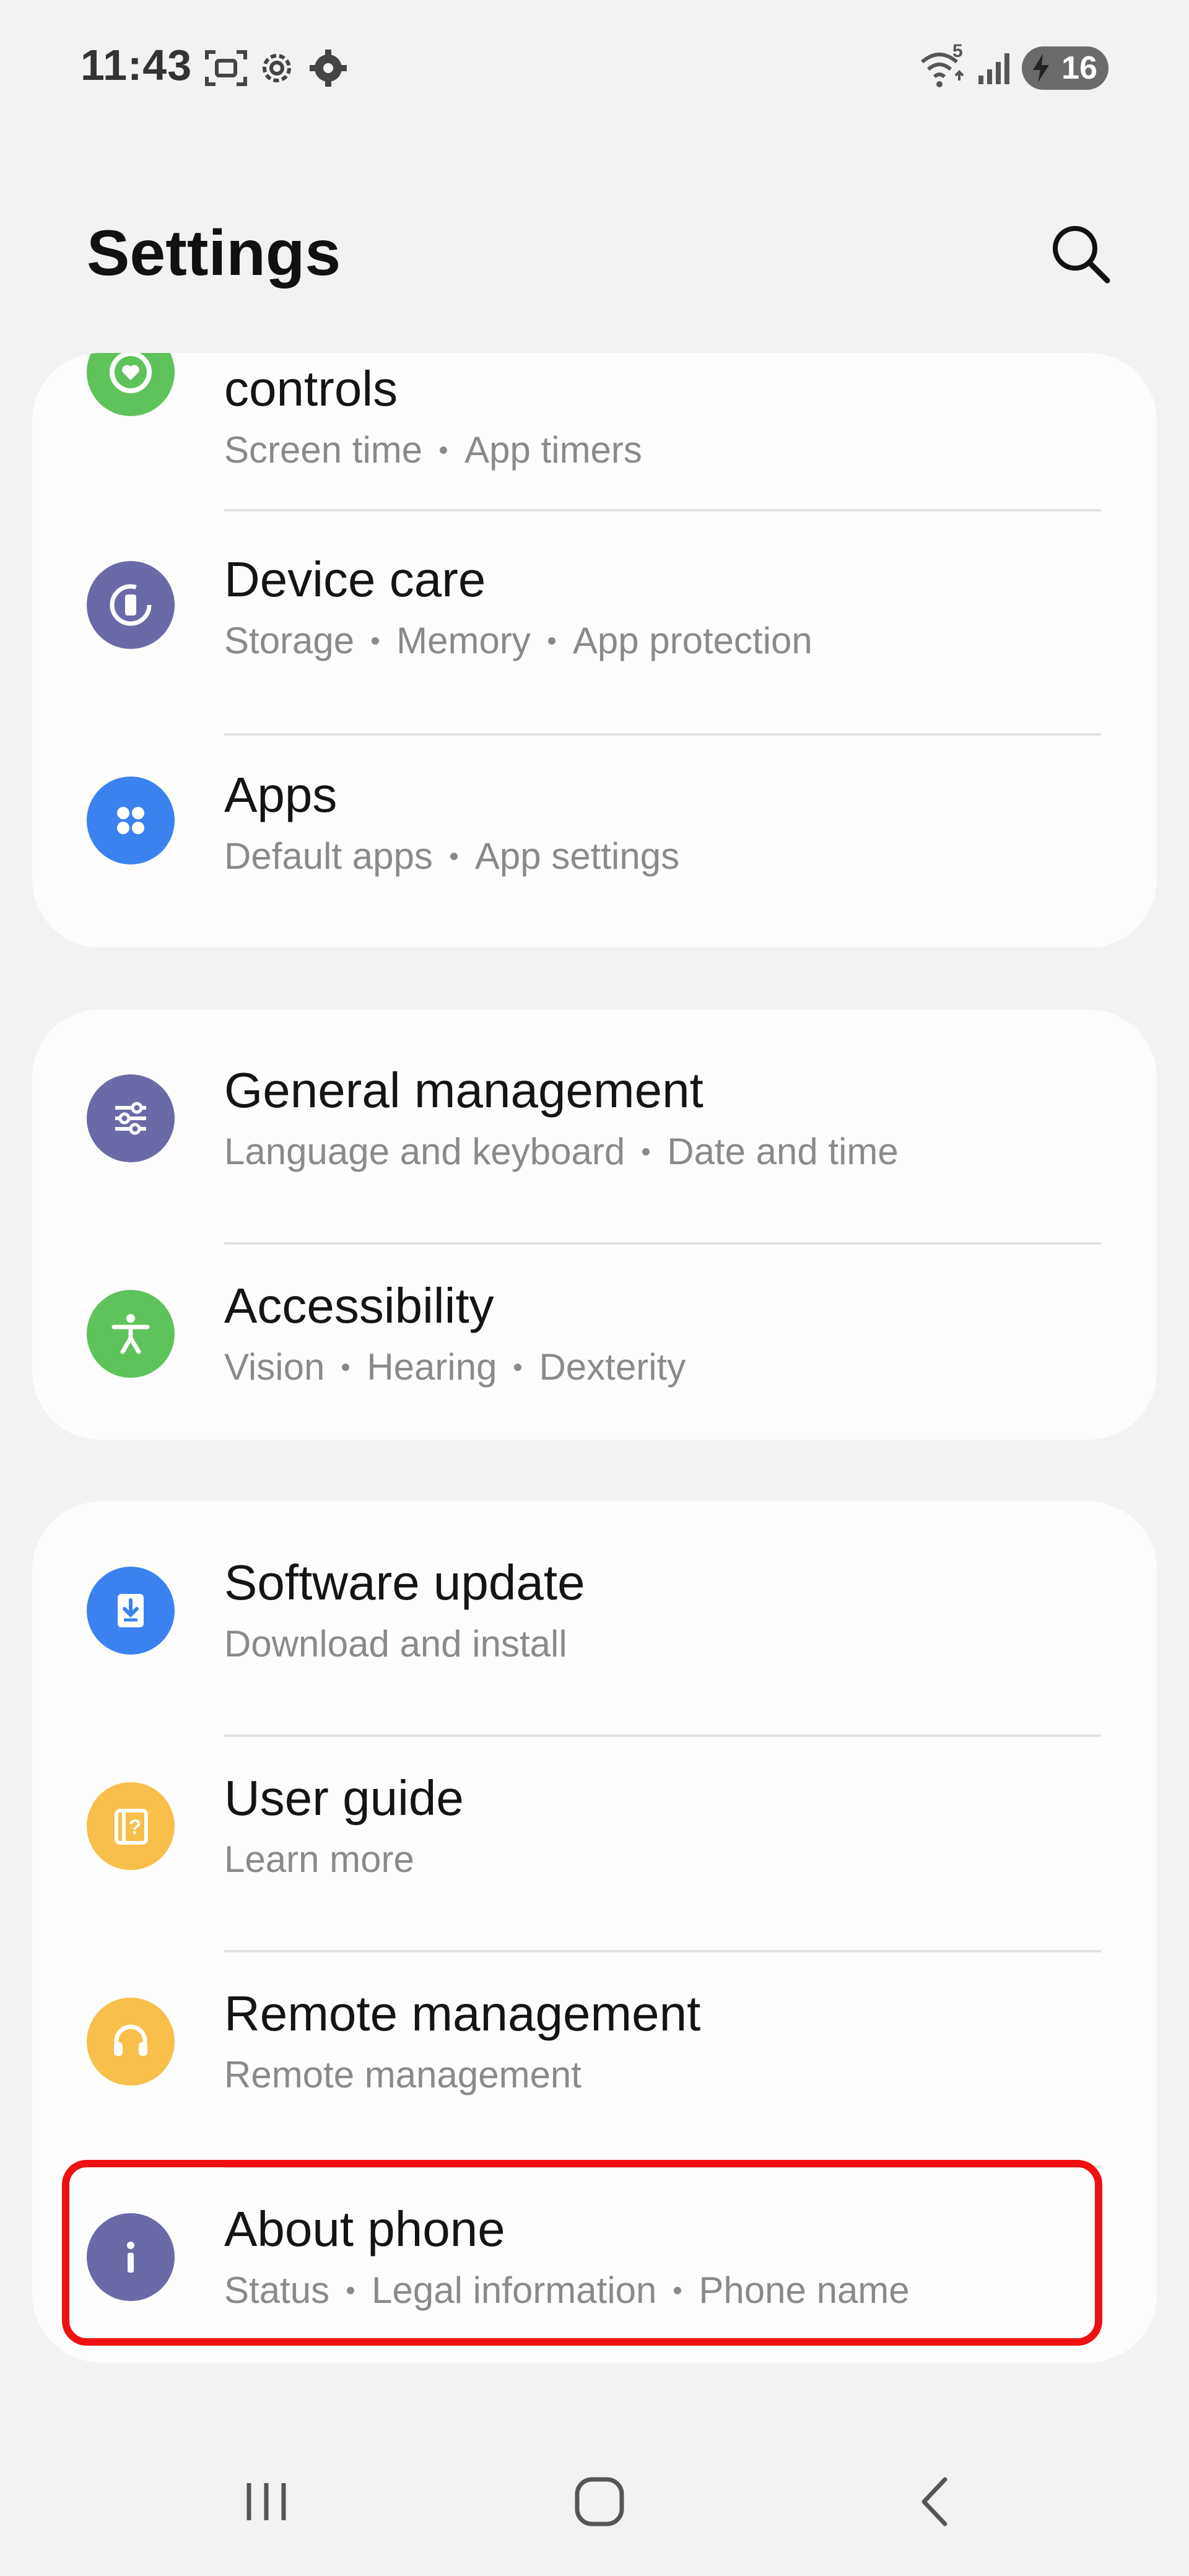 The image size is (1189, 2576). I want to click on battery-indicator: 16, so click(1065, 68).